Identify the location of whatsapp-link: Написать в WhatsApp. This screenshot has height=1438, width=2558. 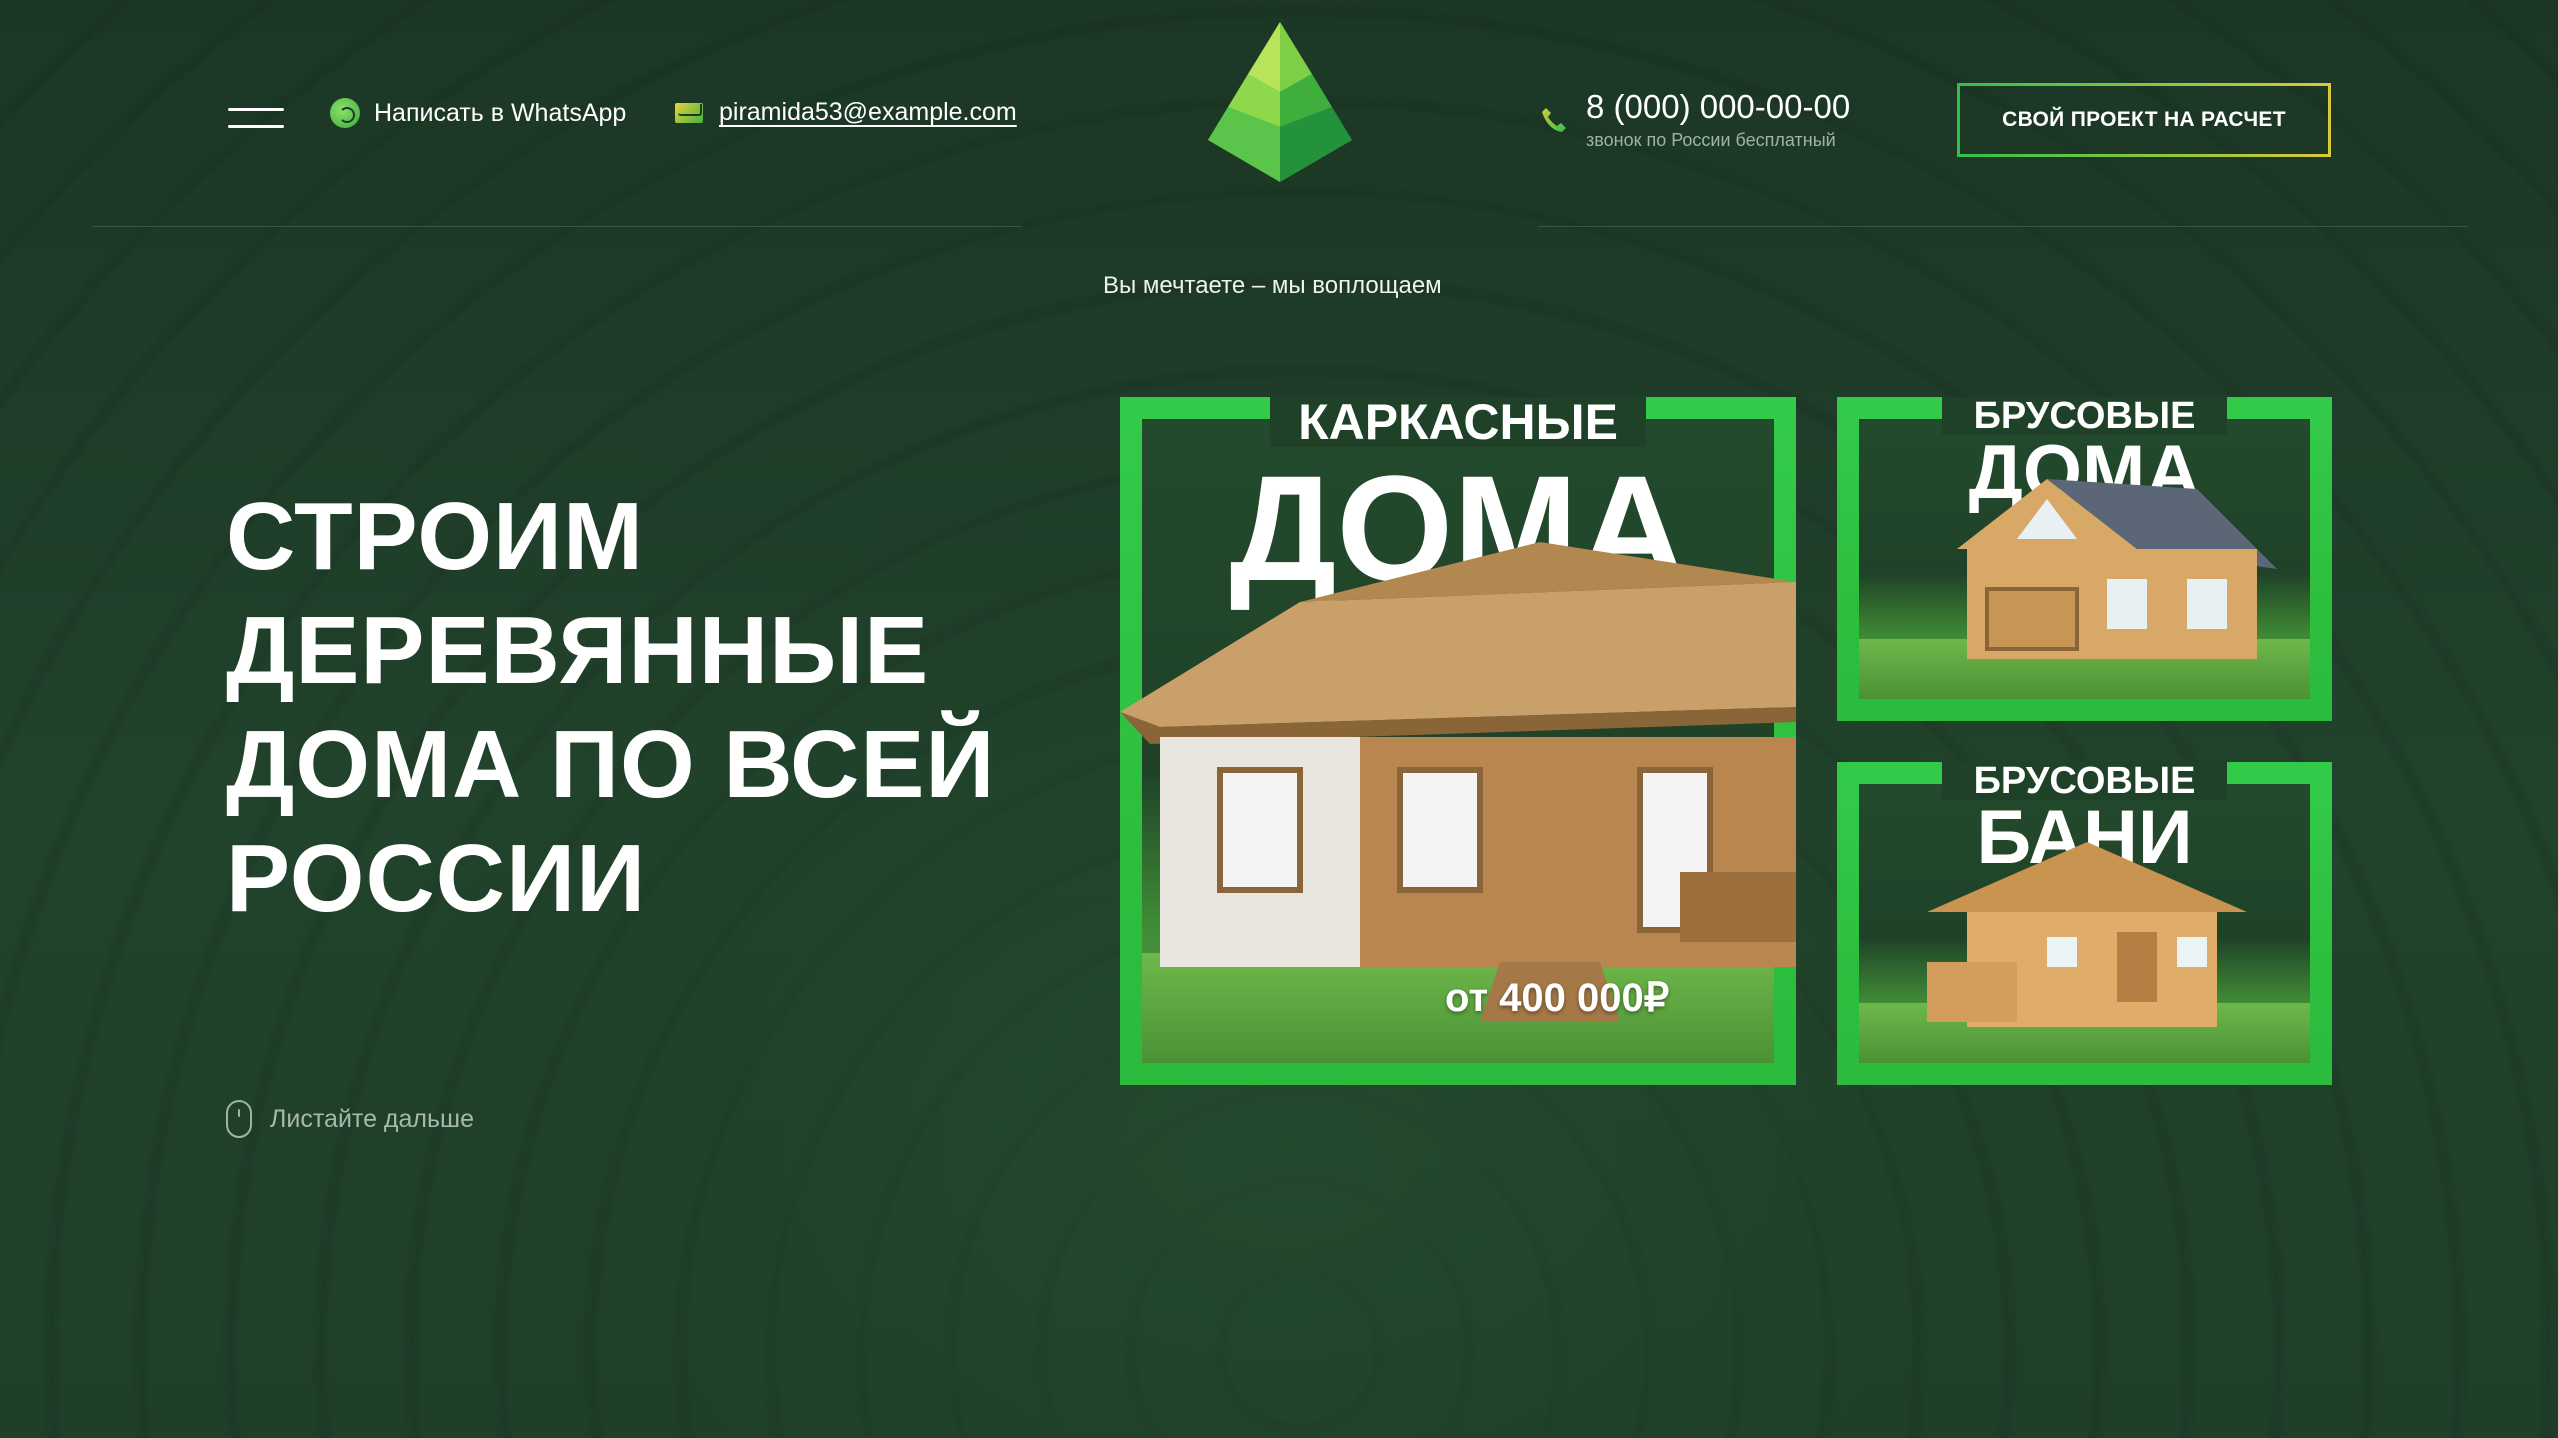
(478, 113).